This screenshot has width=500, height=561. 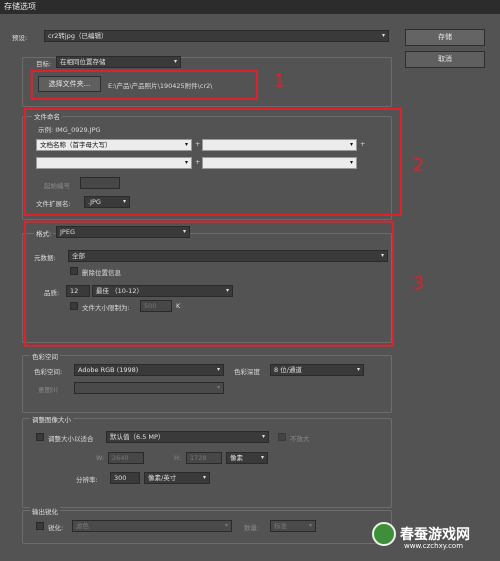 What do you see at coordinates (45, 258) in the screenshot?
I see `metadata-label: 元数据:` at bounding box center [45, 258].